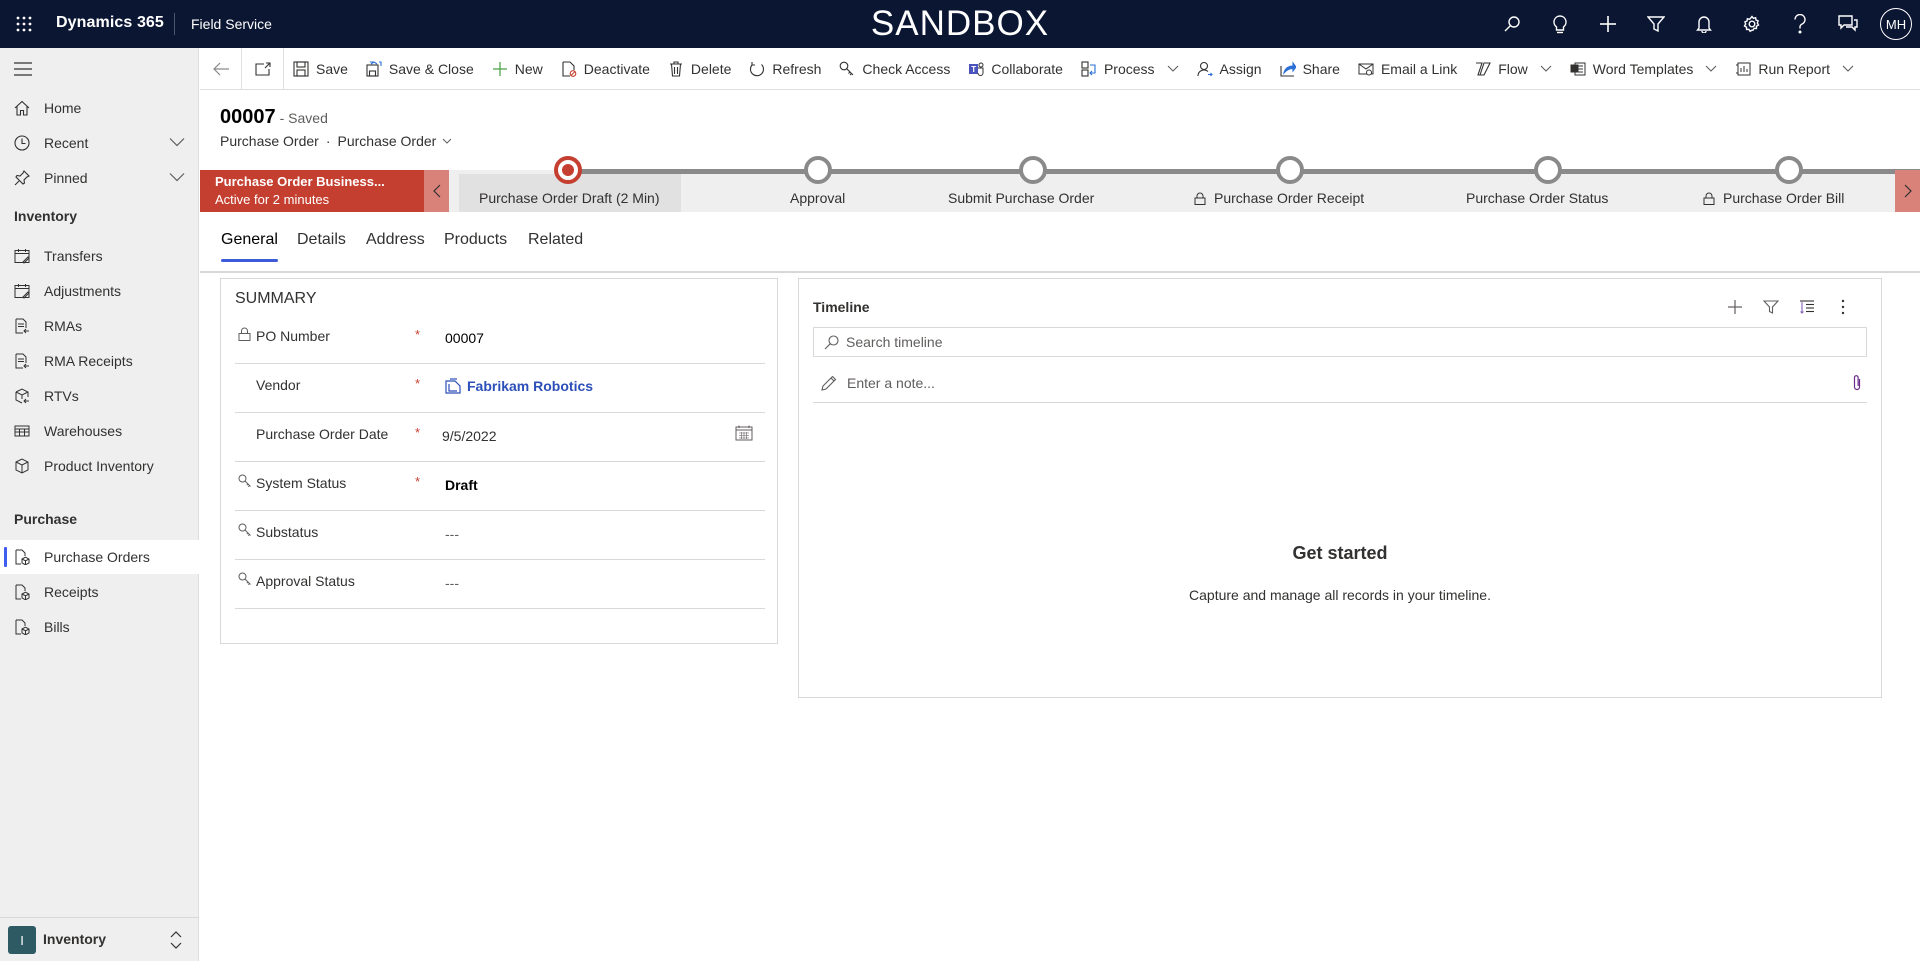  What do you see at coordinates (785, 68) in the screenshot?
I see `refresh-button: Refresh` at bounding box center [785, 68].